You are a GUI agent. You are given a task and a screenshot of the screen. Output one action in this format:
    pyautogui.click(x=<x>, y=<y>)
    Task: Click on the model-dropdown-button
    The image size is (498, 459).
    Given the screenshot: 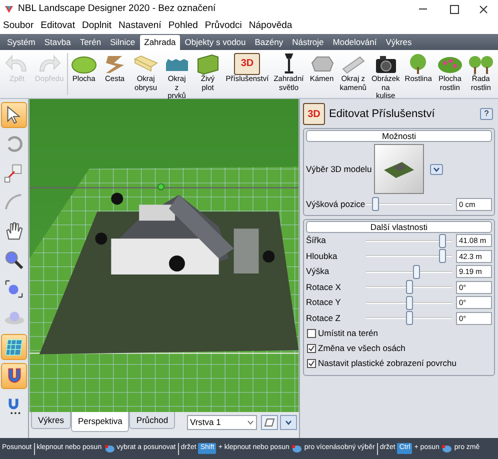 What is the action you would take?
    pyautogui.click(x=436, y=169)
    